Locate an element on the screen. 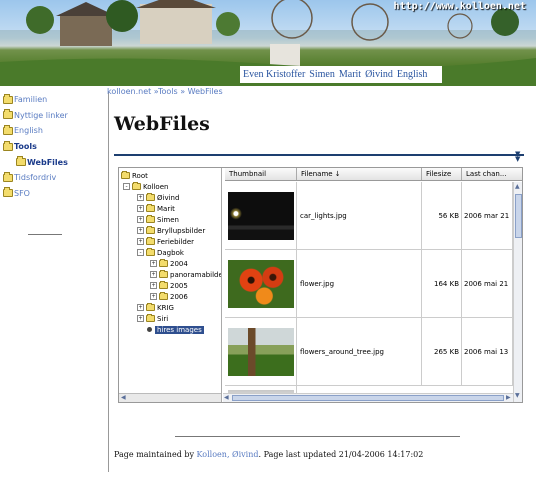 The height and width of the screenshot is (480, 536). column-header-thumbnail: Thumbnail is located at coordinates (261, 174).